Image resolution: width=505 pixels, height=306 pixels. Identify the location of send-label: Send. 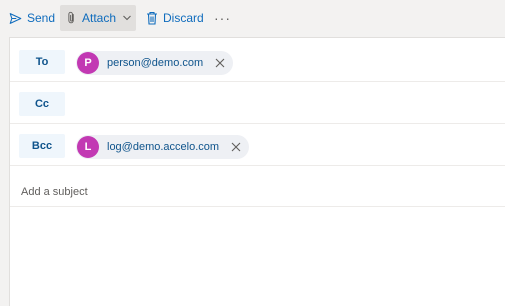
(41, 18).